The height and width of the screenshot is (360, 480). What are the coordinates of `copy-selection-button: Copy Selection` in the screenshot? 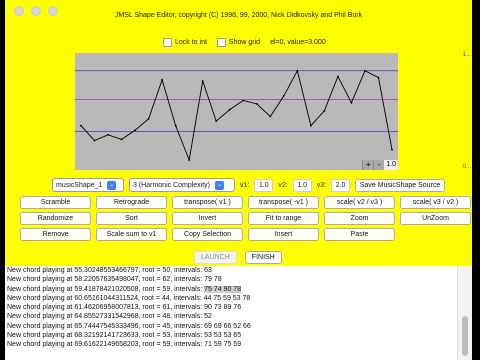 It's located at (207, 234).